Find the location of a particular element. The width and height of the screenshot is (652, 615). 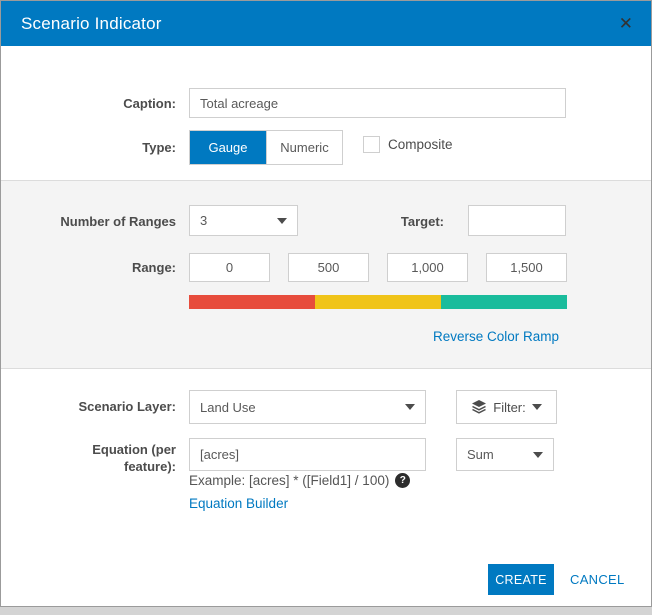

caption-input is located at coordinates (377, 103).